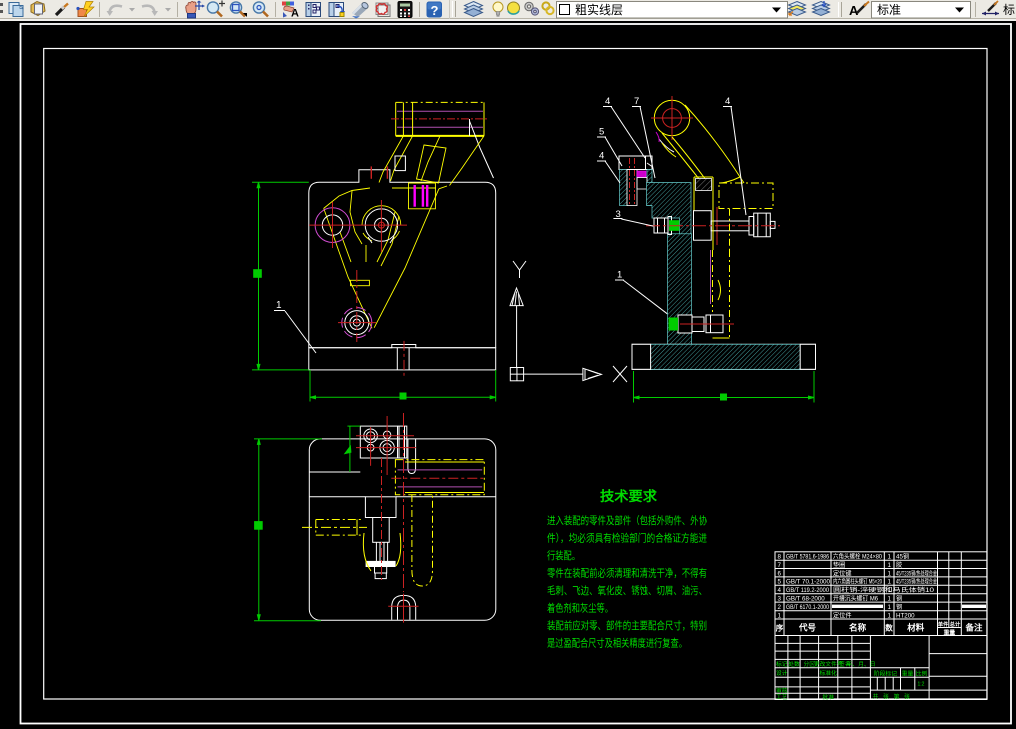  What do you see at coordinates (842, 573) in the screenshot?
I see `svg-text: 定位键` at bounding box center [842, 573].